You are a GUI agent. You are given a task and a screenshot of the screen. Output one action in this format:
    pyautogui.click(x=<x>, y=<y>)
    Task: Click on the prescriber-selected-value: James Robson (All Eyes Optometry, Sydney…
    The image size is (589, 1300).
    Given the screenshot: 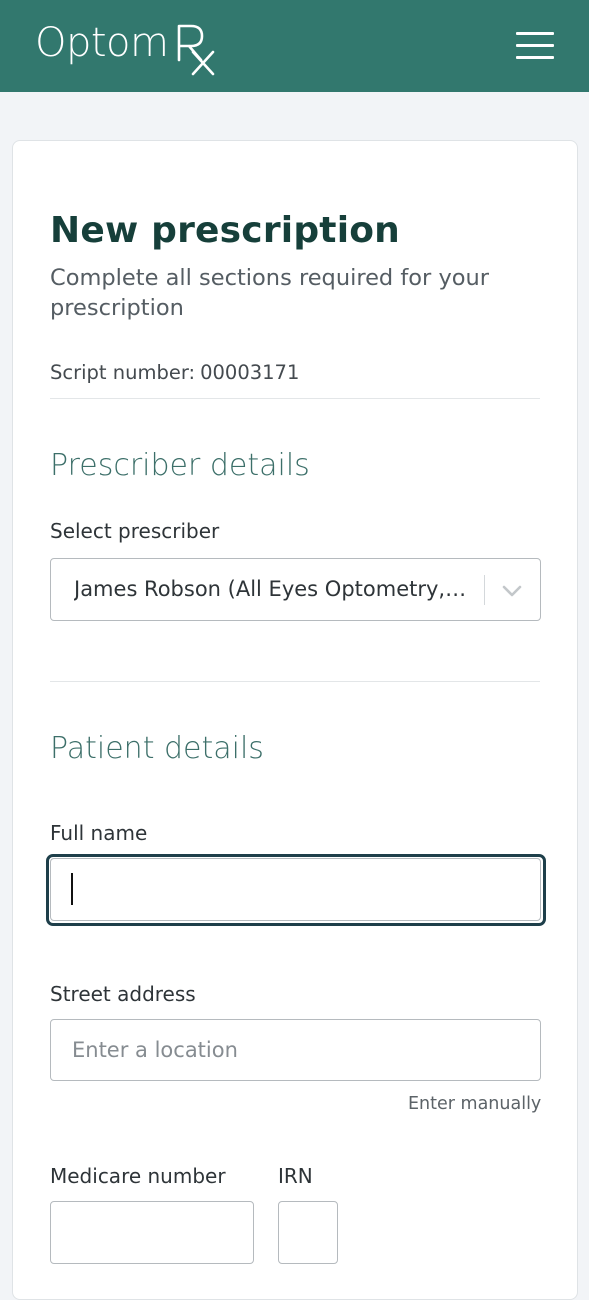 What is the action you would take?
    pyautogui.click(x=271, y=589)
    